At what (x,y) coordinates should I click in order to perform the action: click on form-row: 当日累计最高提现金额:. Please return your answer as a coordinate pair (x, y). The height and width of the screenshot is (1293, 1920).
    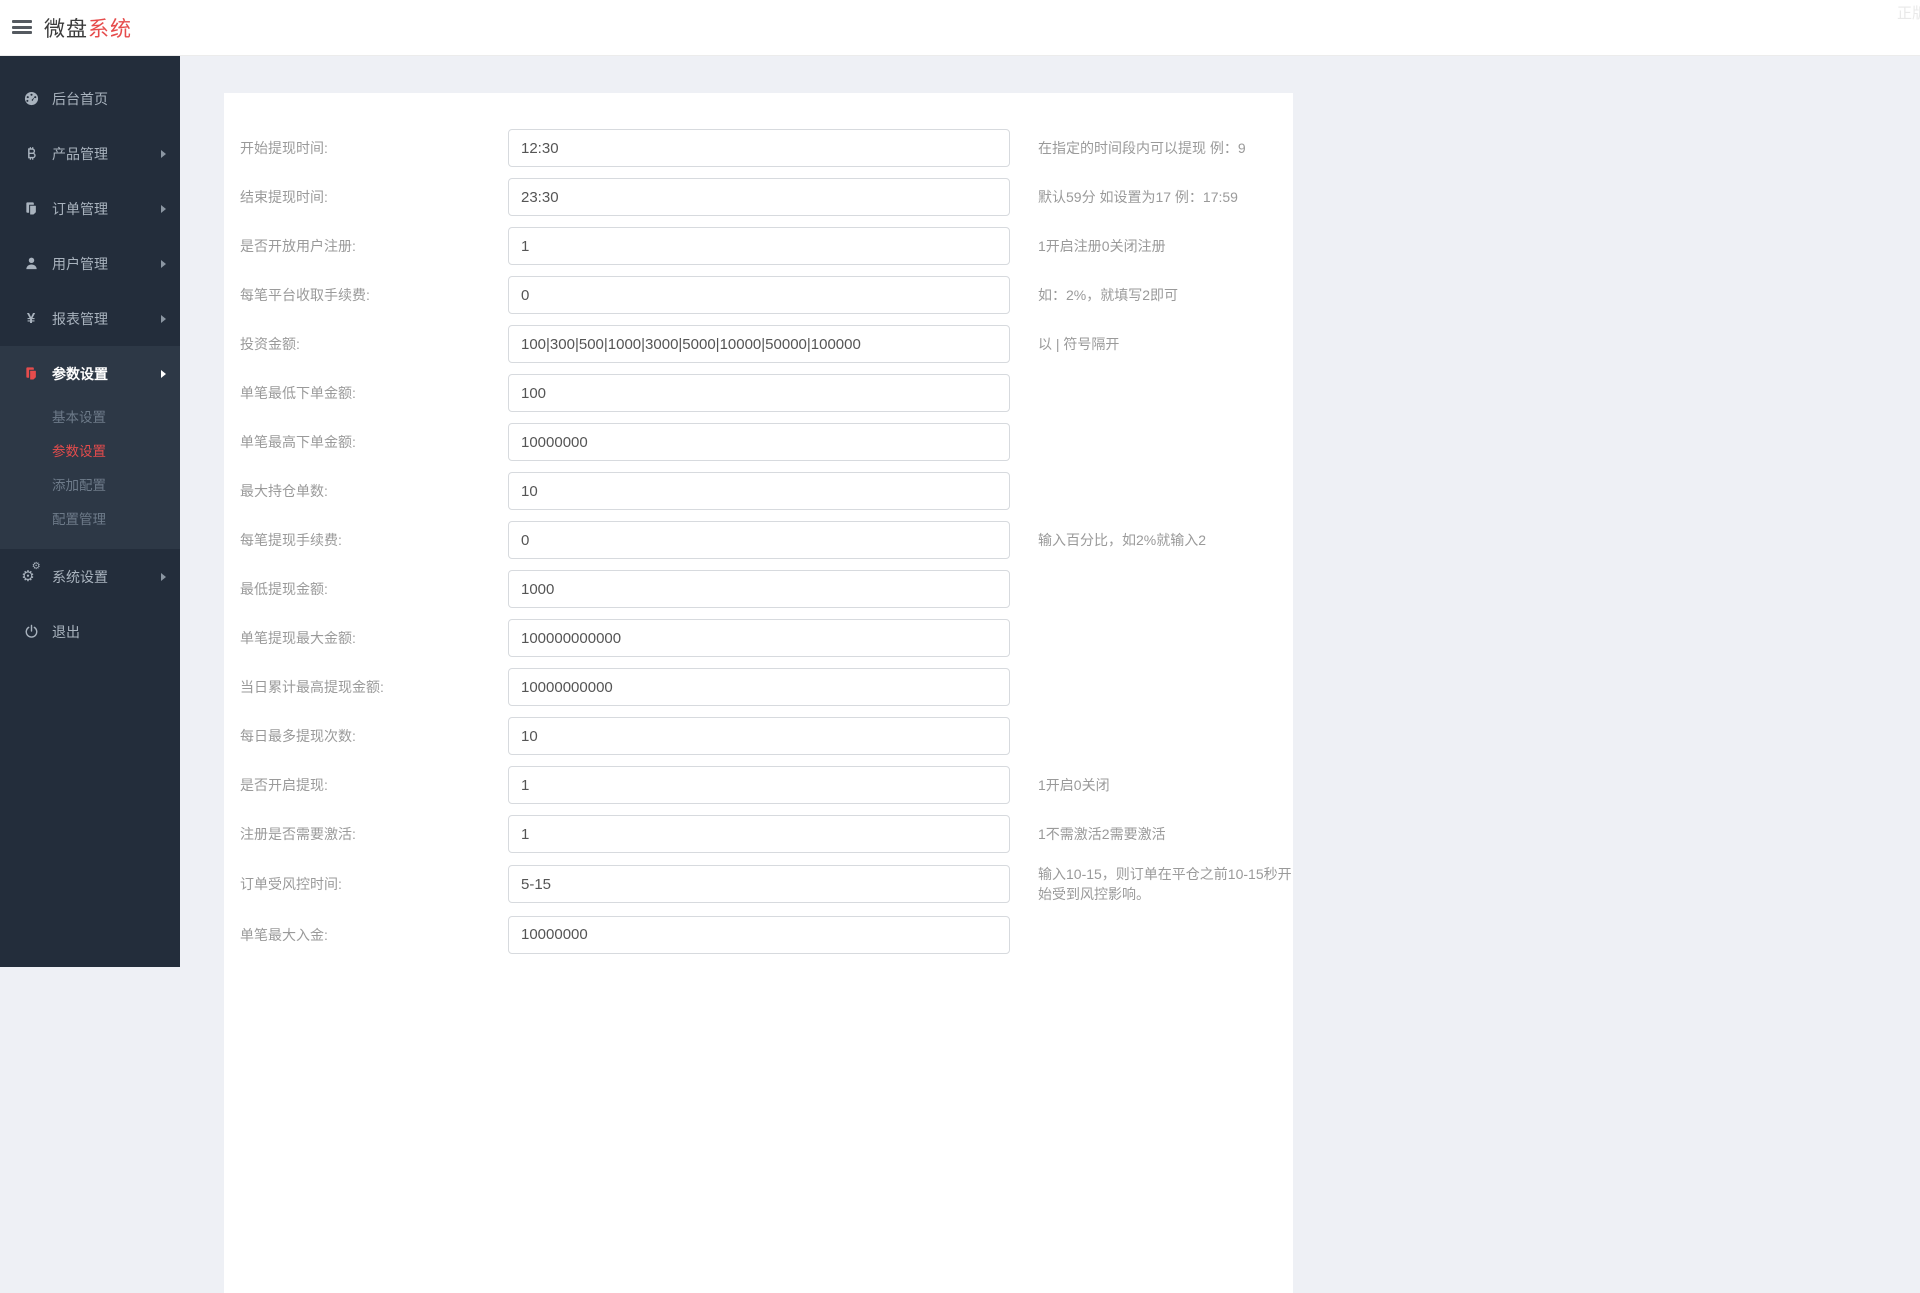
    Looking at the image, I should click on (766, 687).